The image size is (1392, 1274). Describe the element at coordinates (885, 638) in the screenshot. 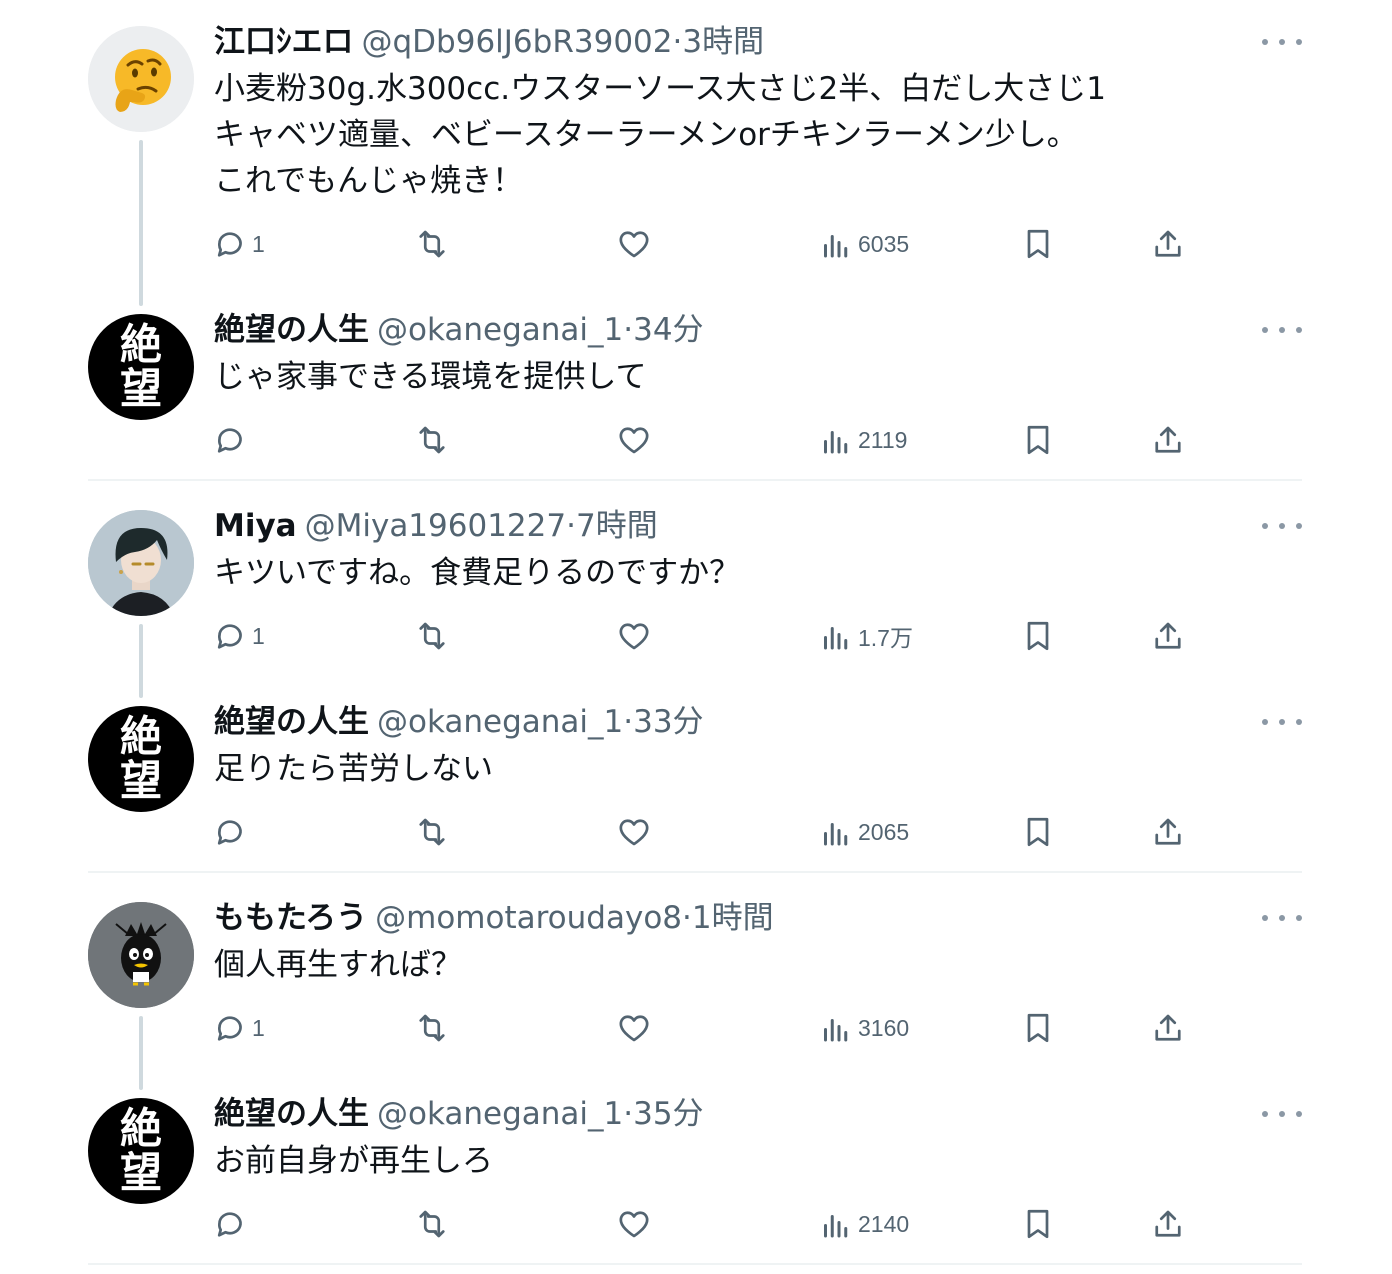

I see `view-count: 1.7万` at that location.